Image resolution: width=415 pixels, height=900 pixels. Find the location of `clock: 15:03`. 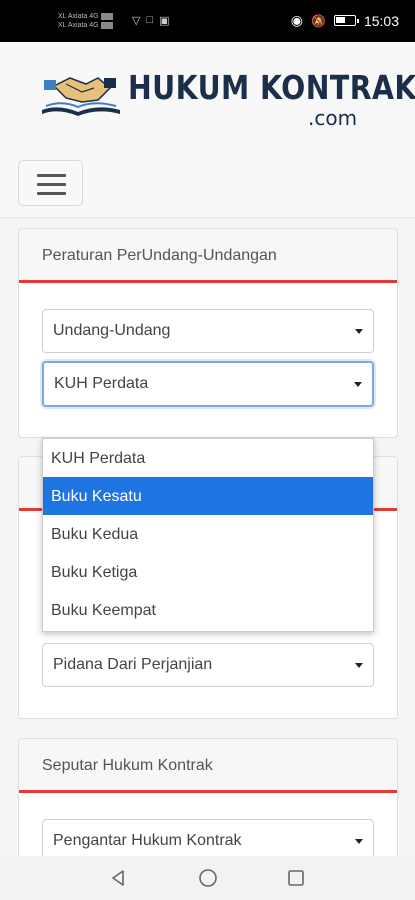

clock: 15:03 is located at coordinates (381, 20).